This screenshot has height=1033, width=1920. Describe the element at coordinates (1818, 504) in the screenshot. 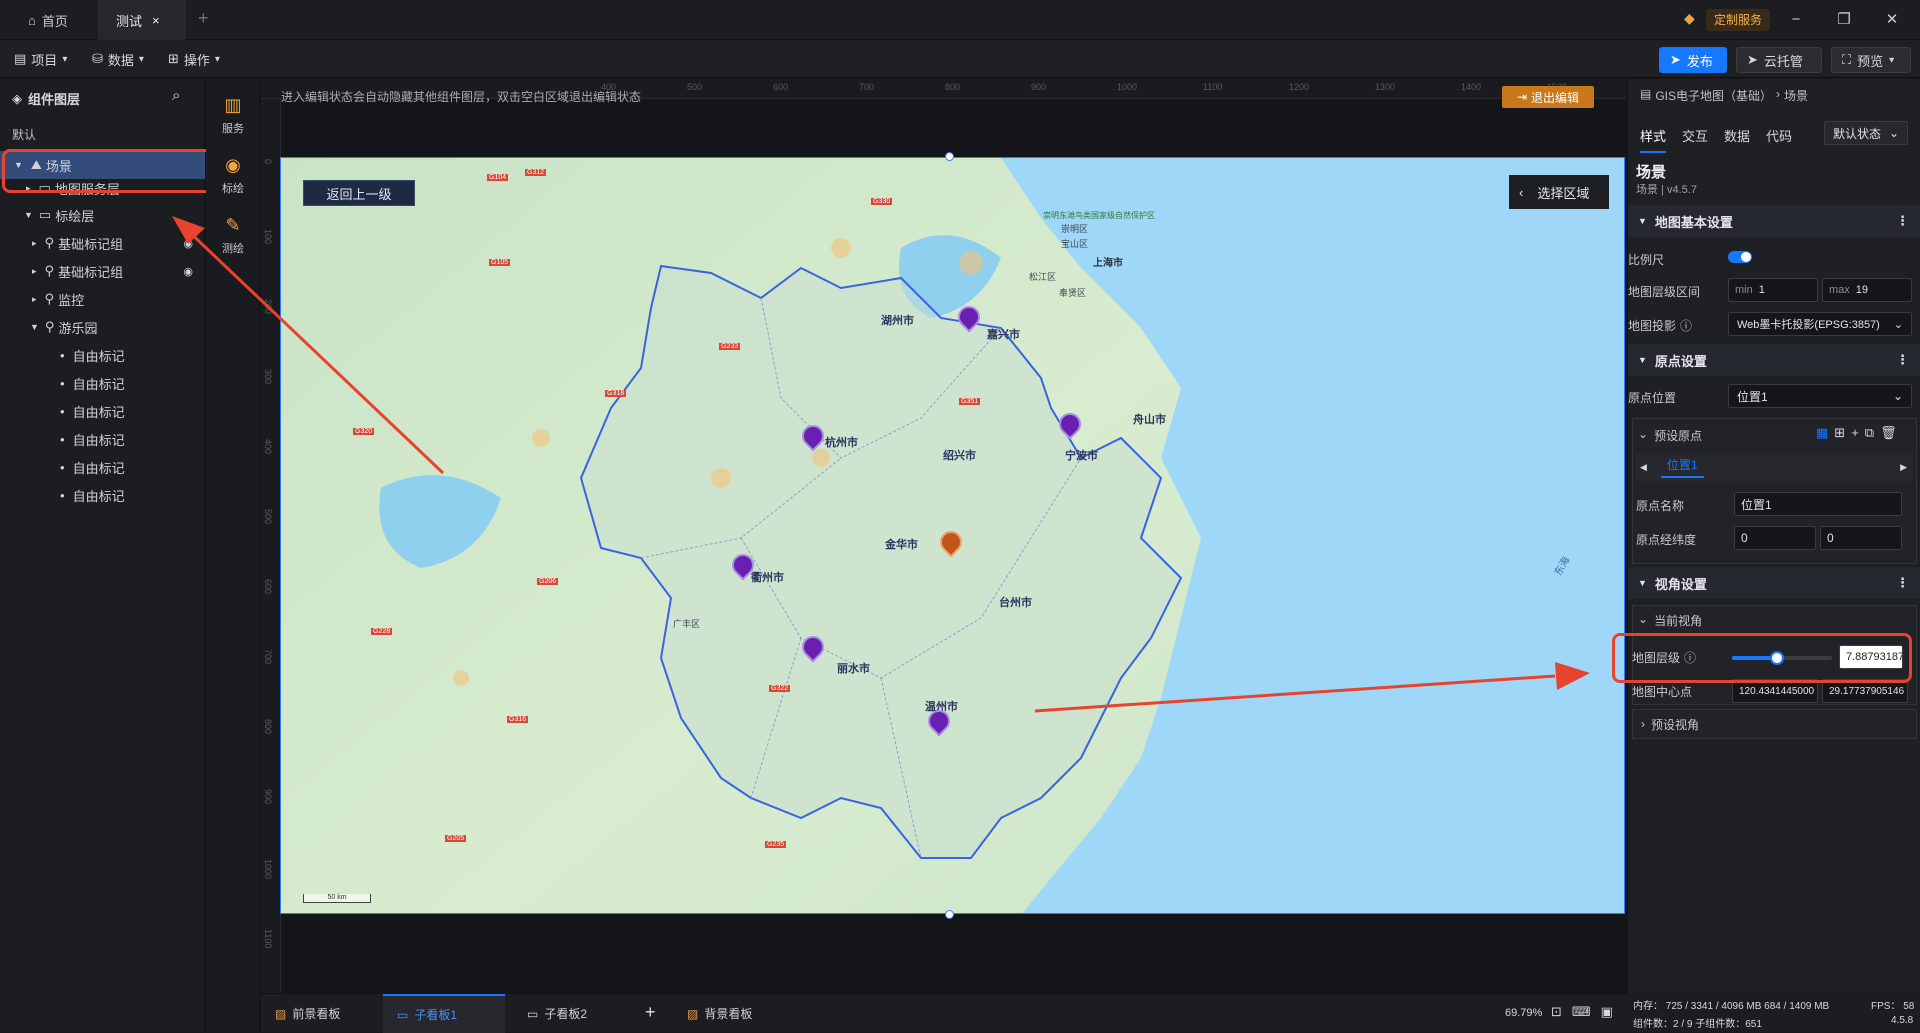

I see `origin-name-input: 位置1` at that location.